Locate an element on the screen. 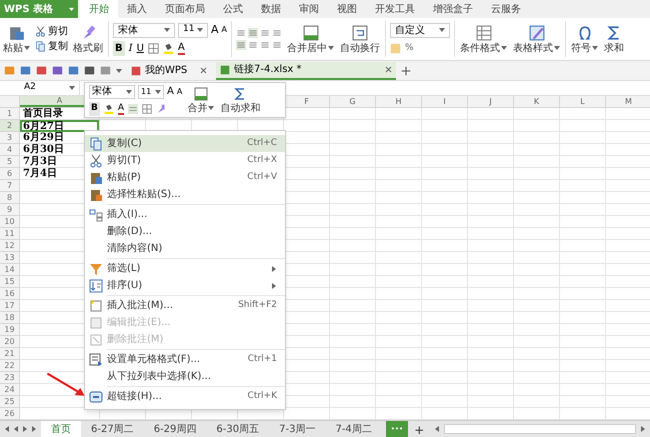 This screenshot has width=650, height=437. menu-item: 清除内容(N) is located at coordinates (185, 248).